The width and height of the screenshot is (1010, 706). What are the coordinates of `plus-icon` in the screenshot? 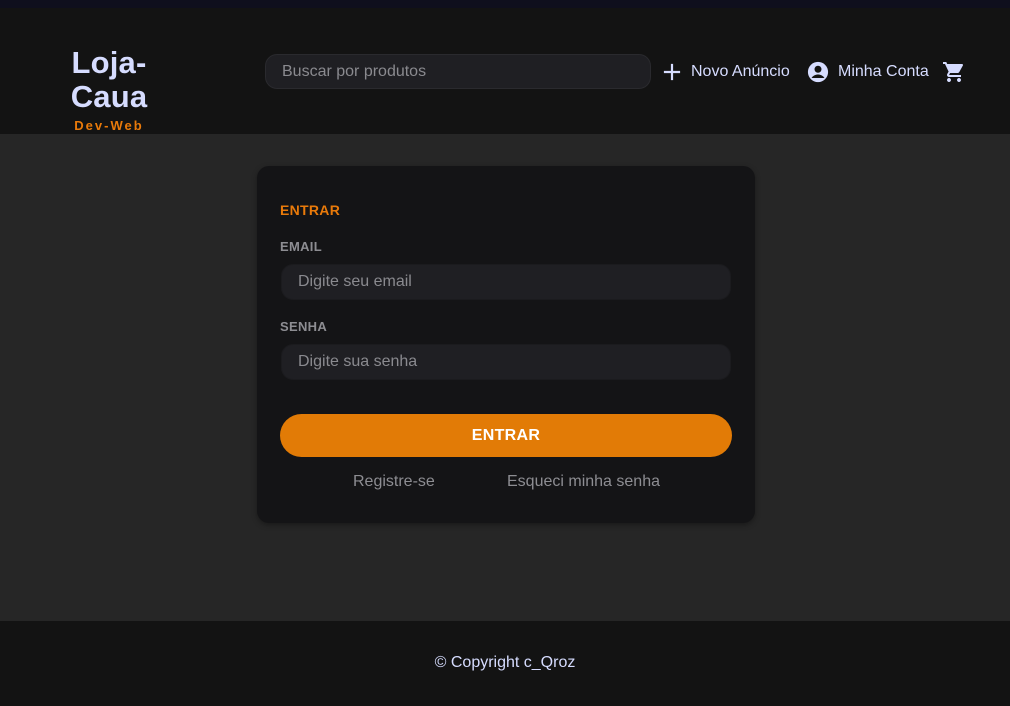 It's located at (672, 72).